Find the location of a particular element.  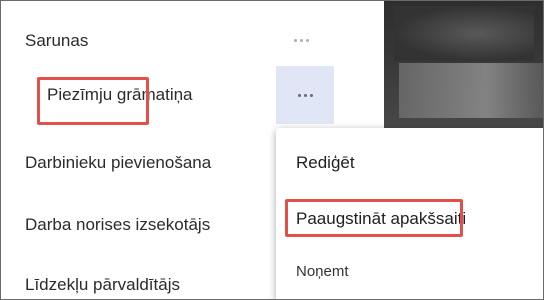

menu-item-edit: Rediģēt is located at coordinates (325, 163).